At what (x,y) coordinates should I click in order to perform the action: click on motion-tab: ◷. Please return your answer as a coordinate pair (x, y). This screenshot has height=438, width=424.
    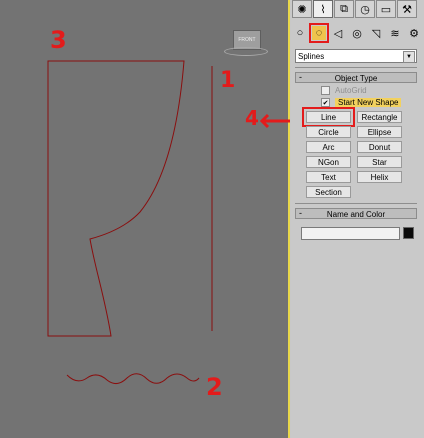
    Looking at the image, I should click on (365, 9).